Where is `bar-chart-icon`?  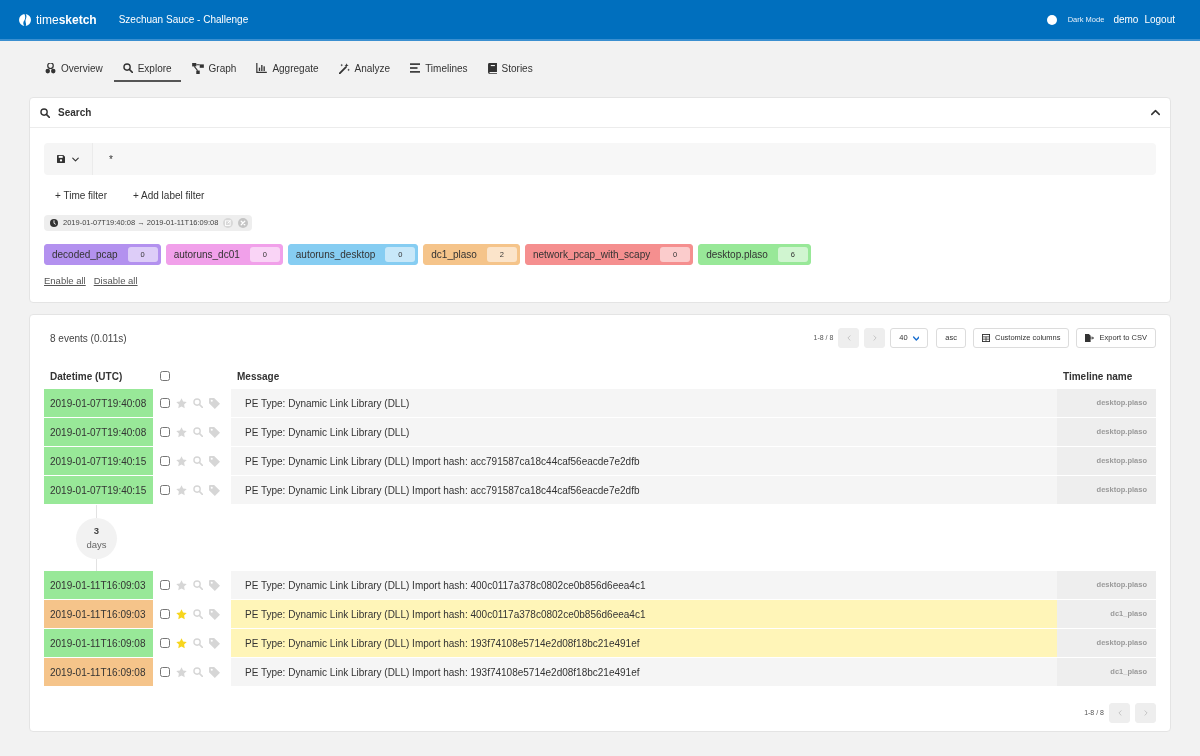 bar-chart-icon is located at coordinates (262, 68).